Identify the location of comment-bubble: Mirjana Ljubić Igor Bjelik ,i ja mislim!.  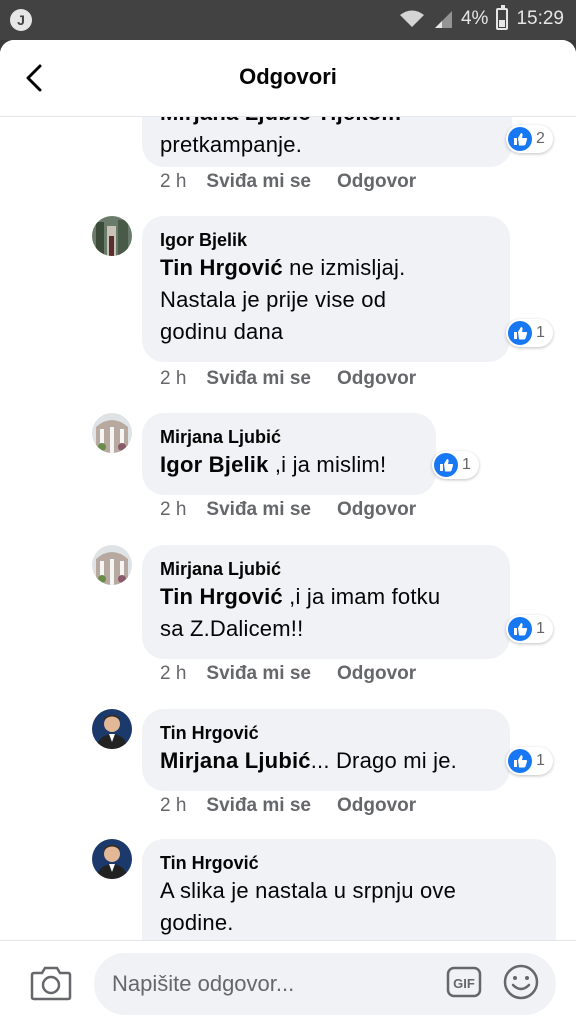
(289, 454).